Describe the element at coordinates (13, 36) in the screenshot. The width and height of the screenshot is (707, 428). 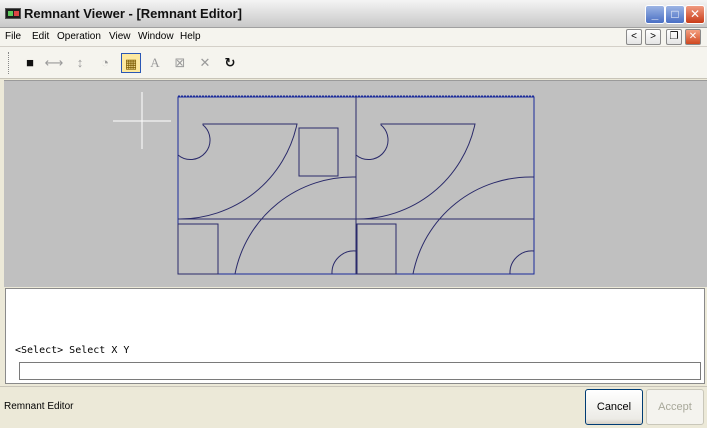
I see `menu-file: File` at that location.